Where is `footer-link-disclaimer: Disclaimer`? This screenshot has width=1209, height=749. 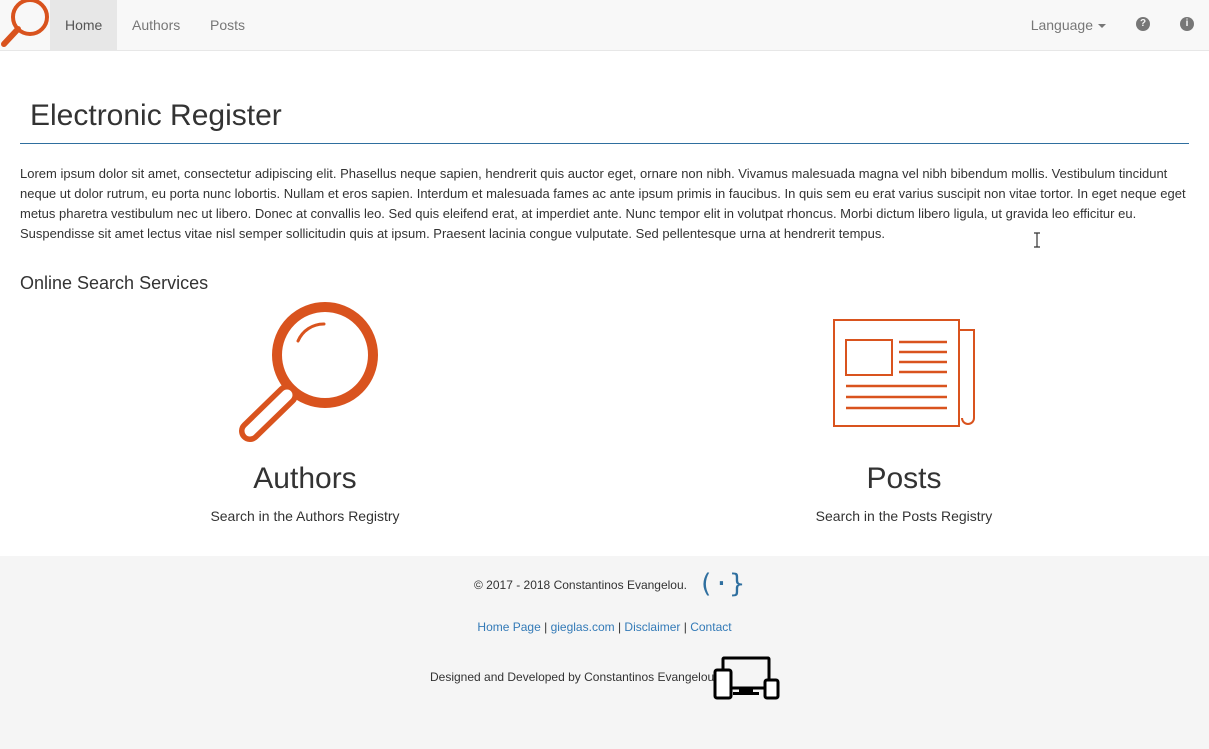 footer-link-disclaimer: Disclaimer is located at coordinates (652, 627).